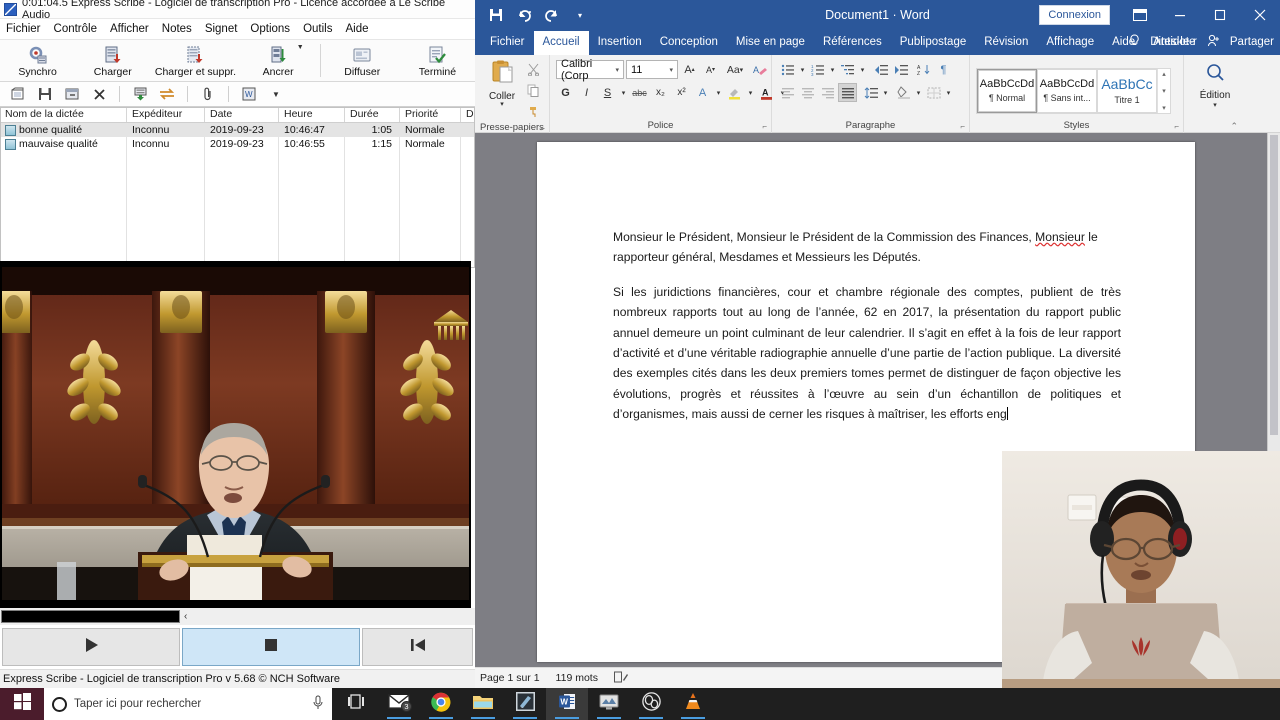  What do you see at coordinates (276, 94) in the screenshot?
I see `toolbar-dropdown-caret-icon: ▼` at bounding box center [276, 94].